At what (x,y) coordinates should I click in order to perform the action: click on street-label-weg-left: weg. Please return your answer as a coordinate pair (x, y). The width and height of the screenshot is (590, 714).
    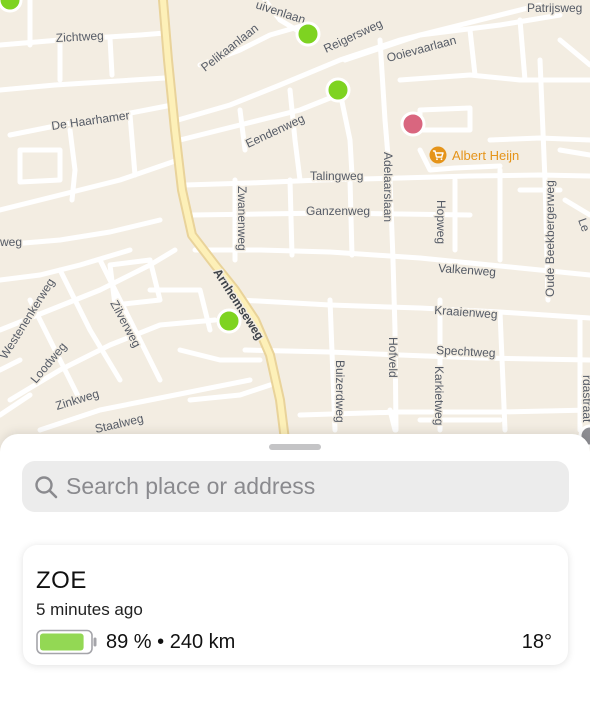
    Looking at the image, I should click on (11, 242).